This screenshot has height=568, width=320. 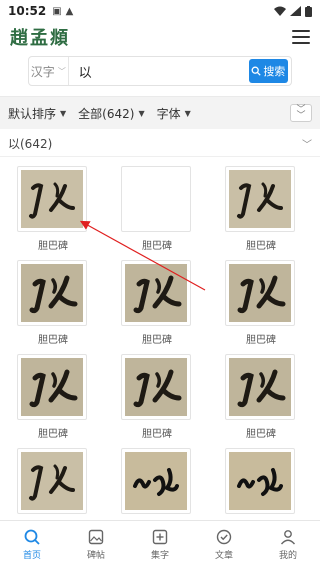 What do you see at coordinates (69, 11) in the screenshot?
I see `font-a-icon: ▲` at bounding box center [69, 11].